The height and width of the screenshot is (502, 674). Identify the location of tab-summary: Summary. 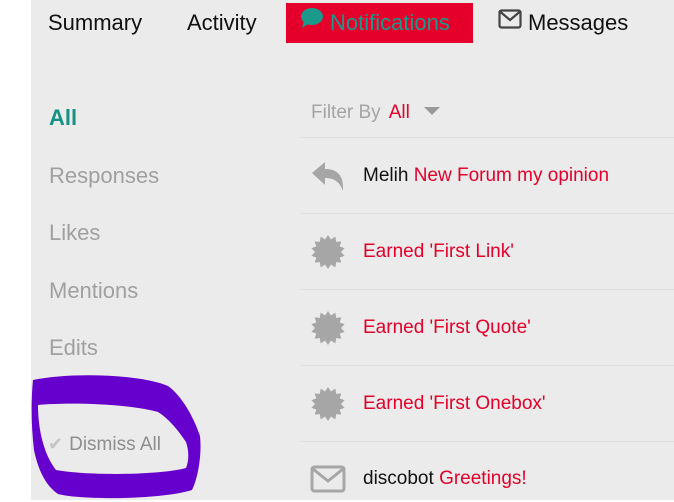
(95, 23).